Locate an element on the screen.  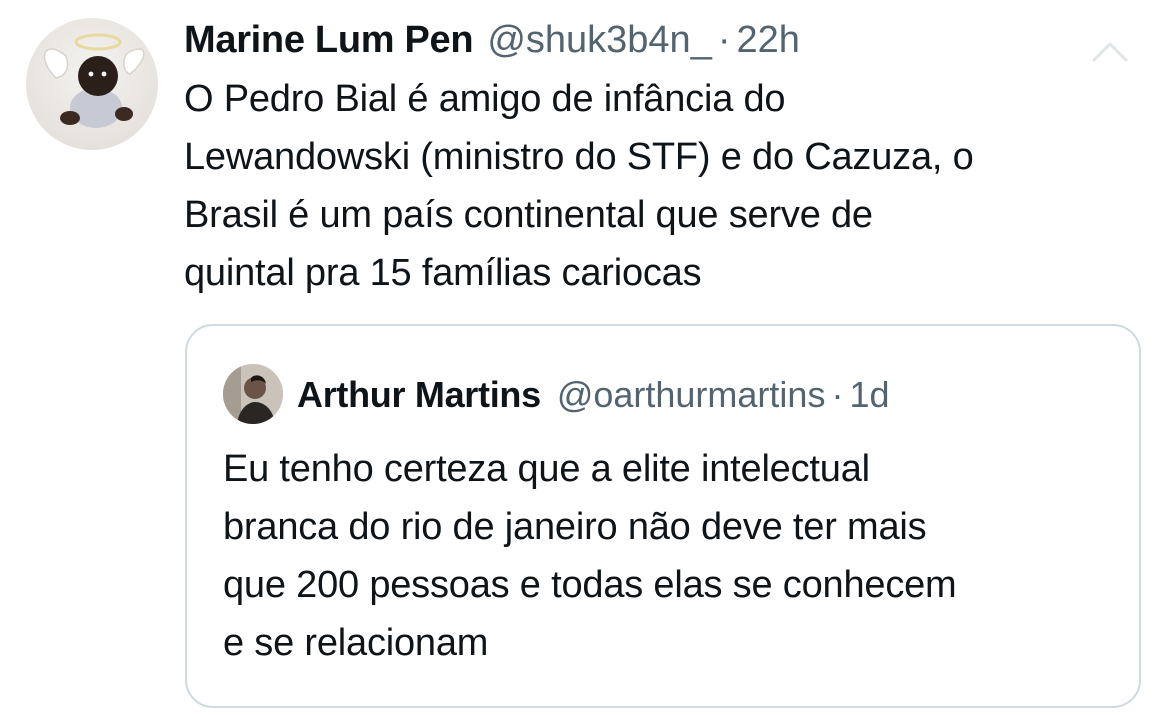
quoted-tweet-timestamp: 1d is located at coordinates (869, 395).